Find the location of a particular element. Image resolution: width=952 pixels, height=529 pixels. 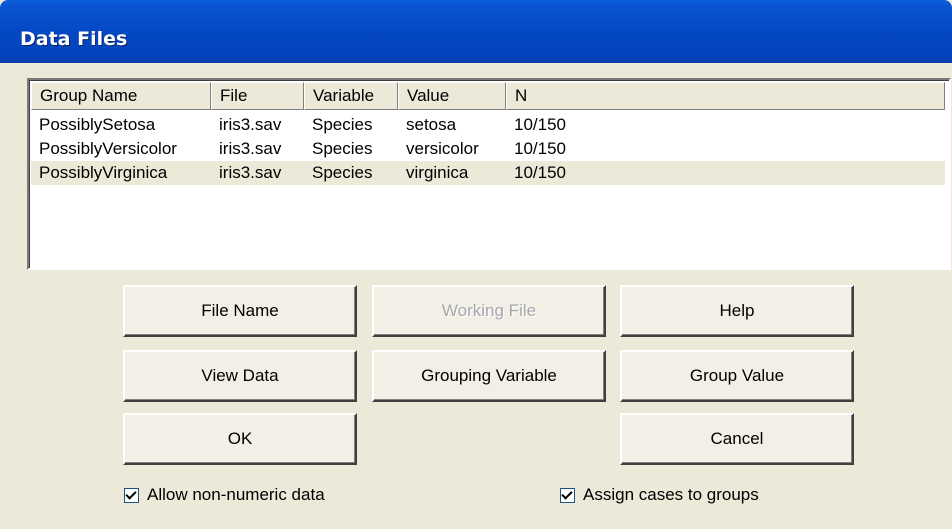

cell-value: virginica is located at coordinates (437, 172).